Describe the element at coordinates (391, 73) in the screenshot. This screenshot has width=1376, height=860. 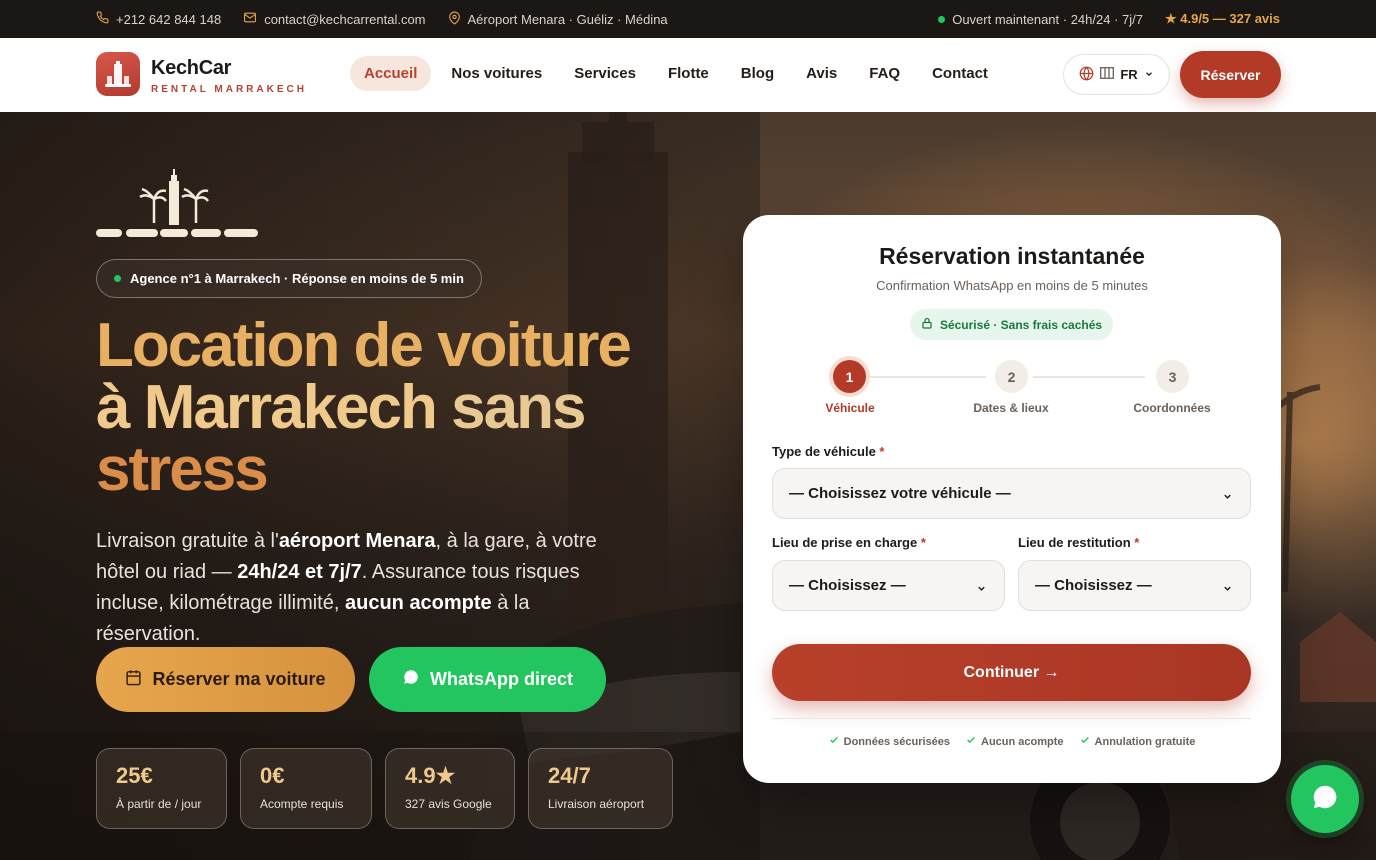
I see `nav-item-accueil: Accueil` at that location.